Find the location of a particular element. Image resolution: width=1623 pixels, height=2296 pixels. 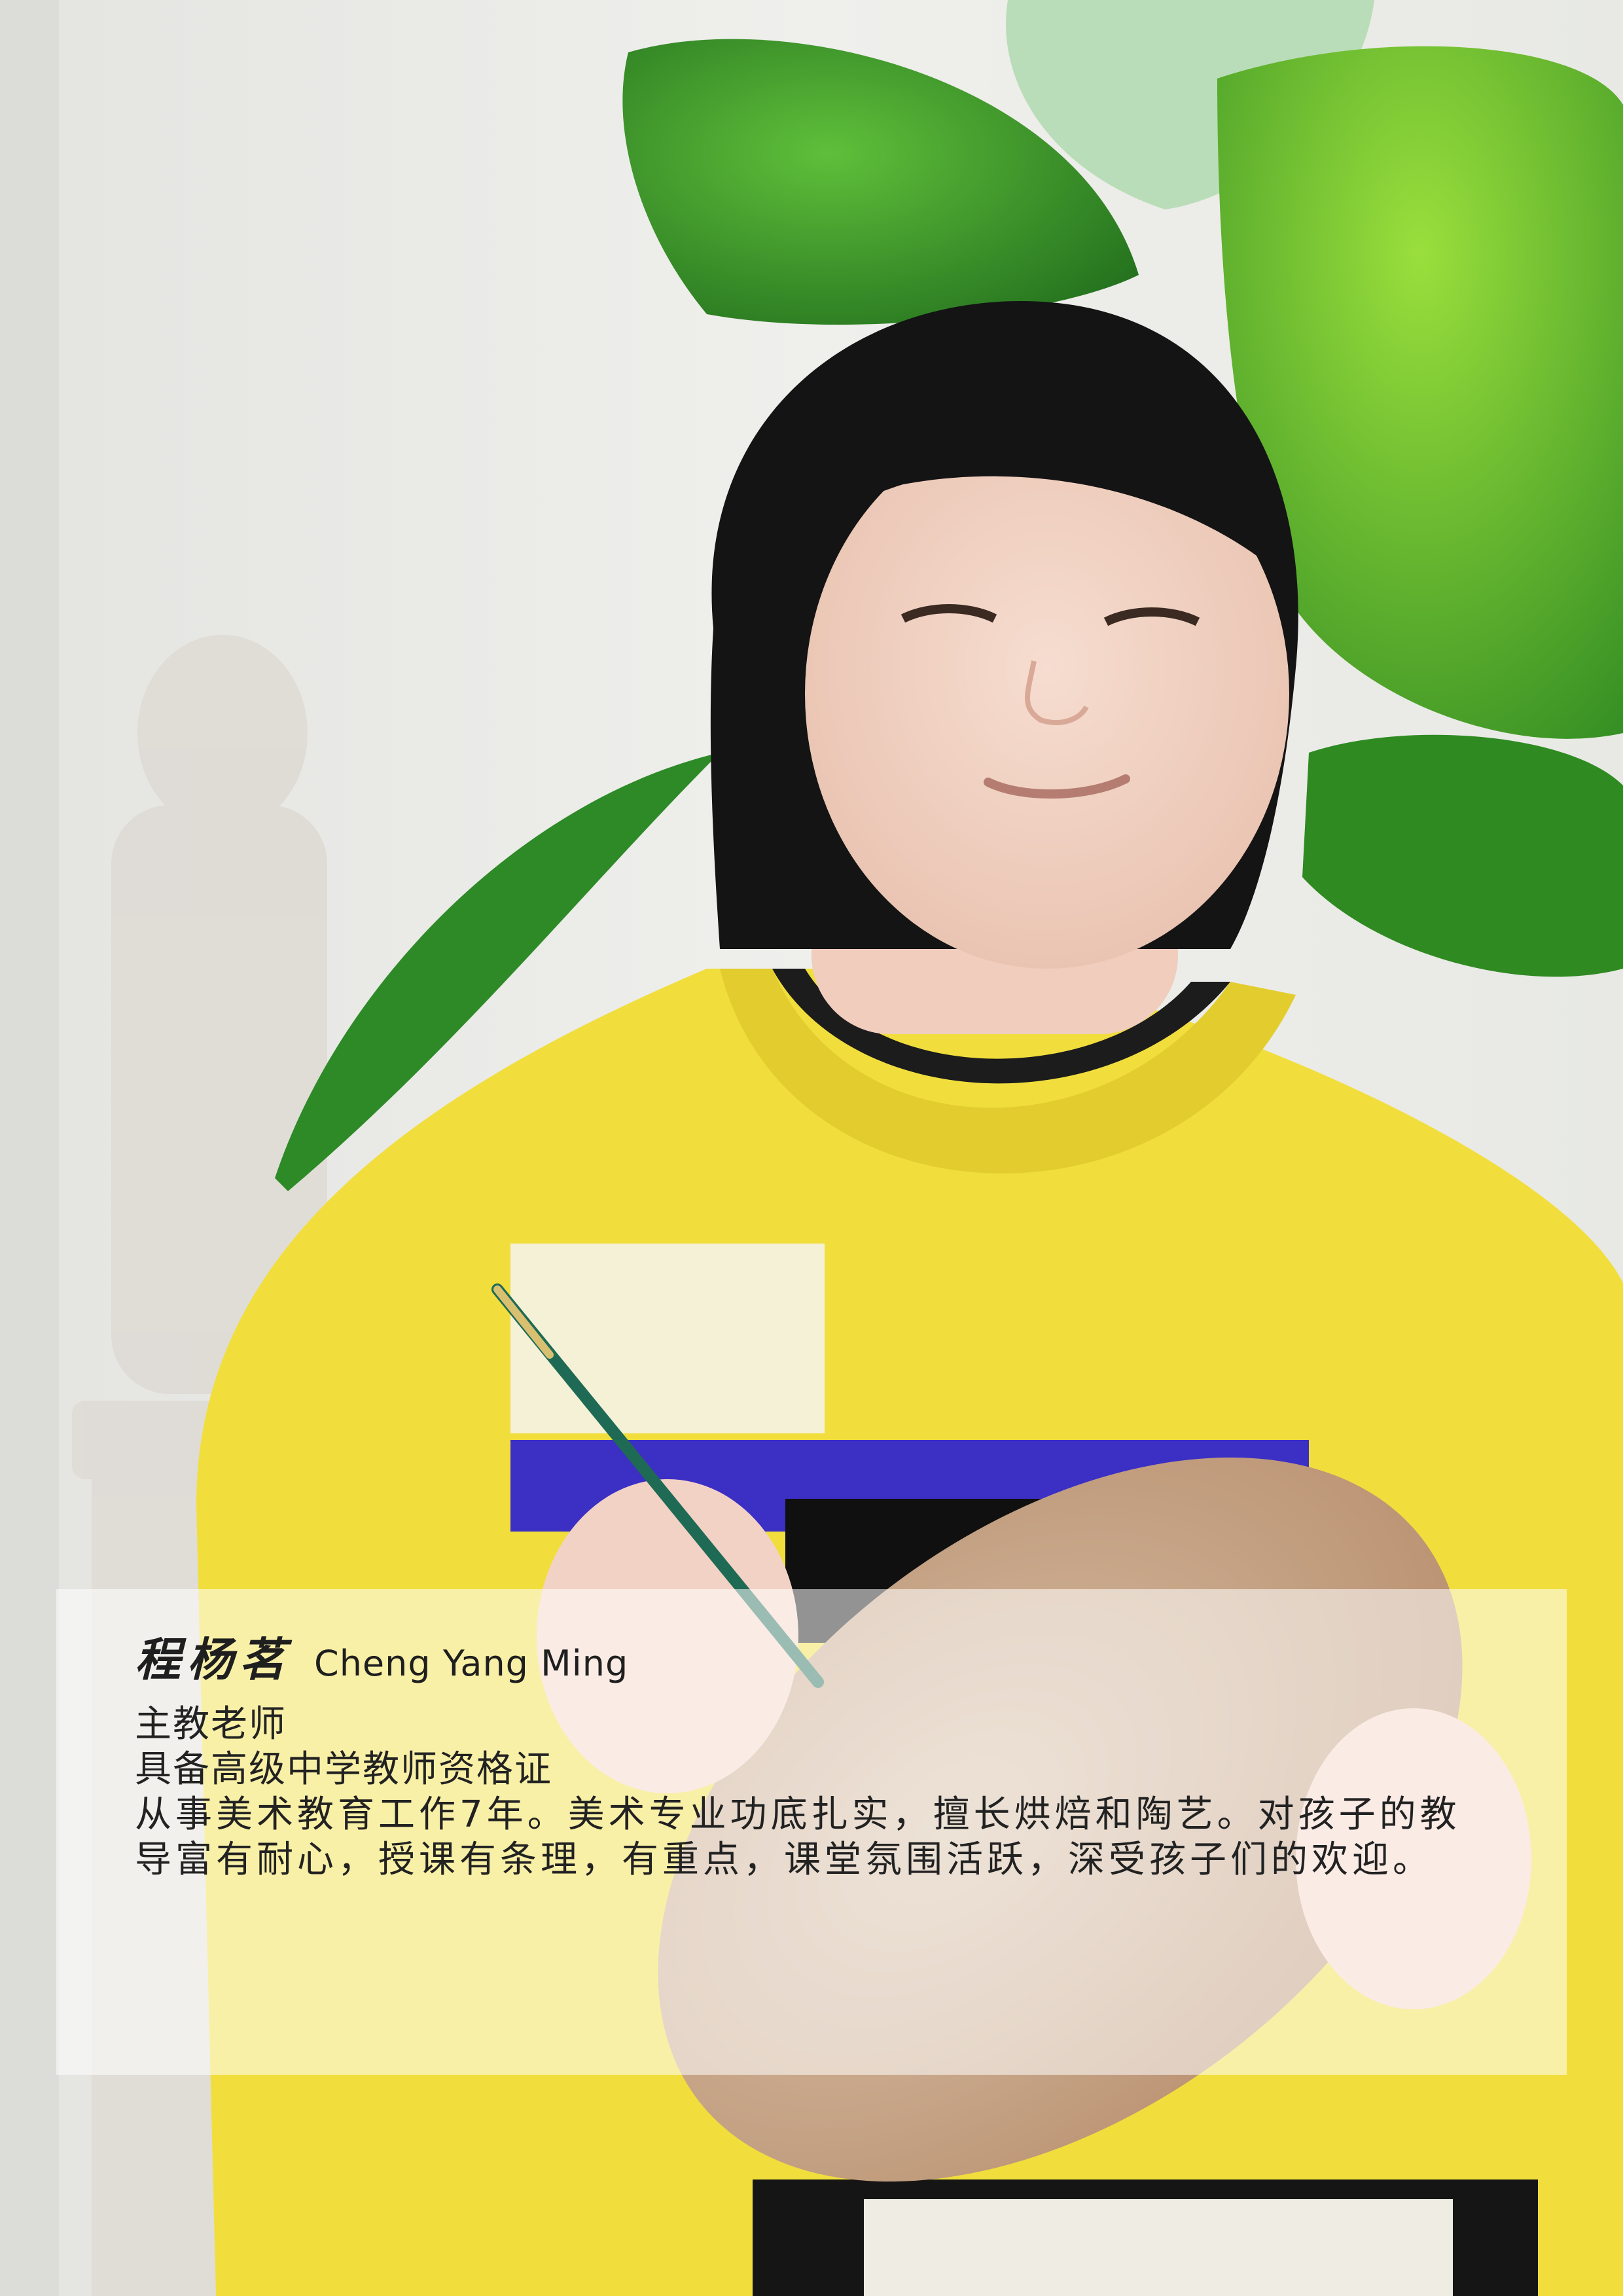

teacher-name-chinese: 程杨茗 is located at coordinates (213, 1659).